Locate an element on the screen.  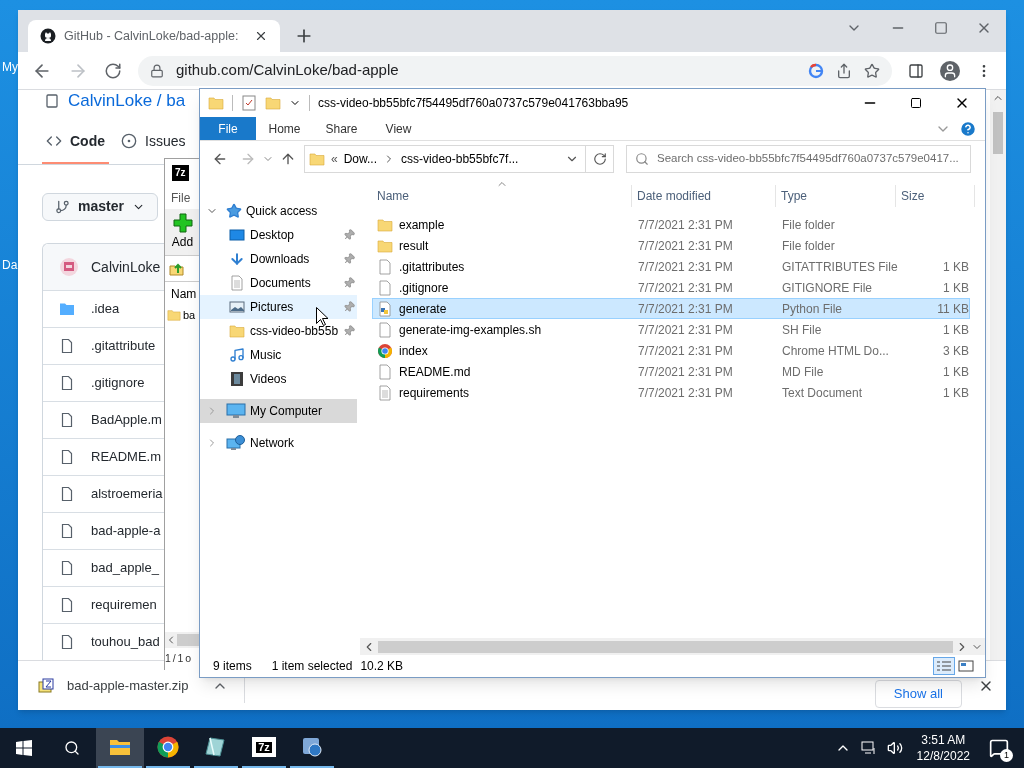
help-icon is located at coordinates (968, 128).